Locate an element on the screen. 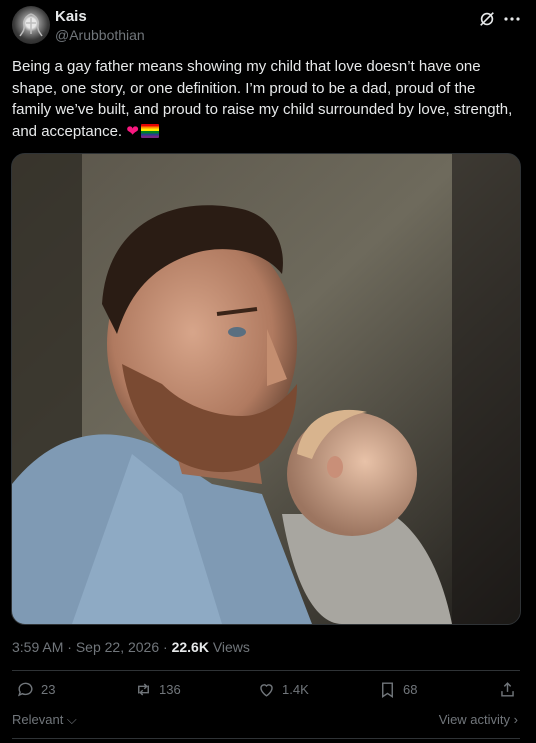 Image resolution: width=536 pixels, height=743 pixels. share-icon is located at coordinates (507, 689).